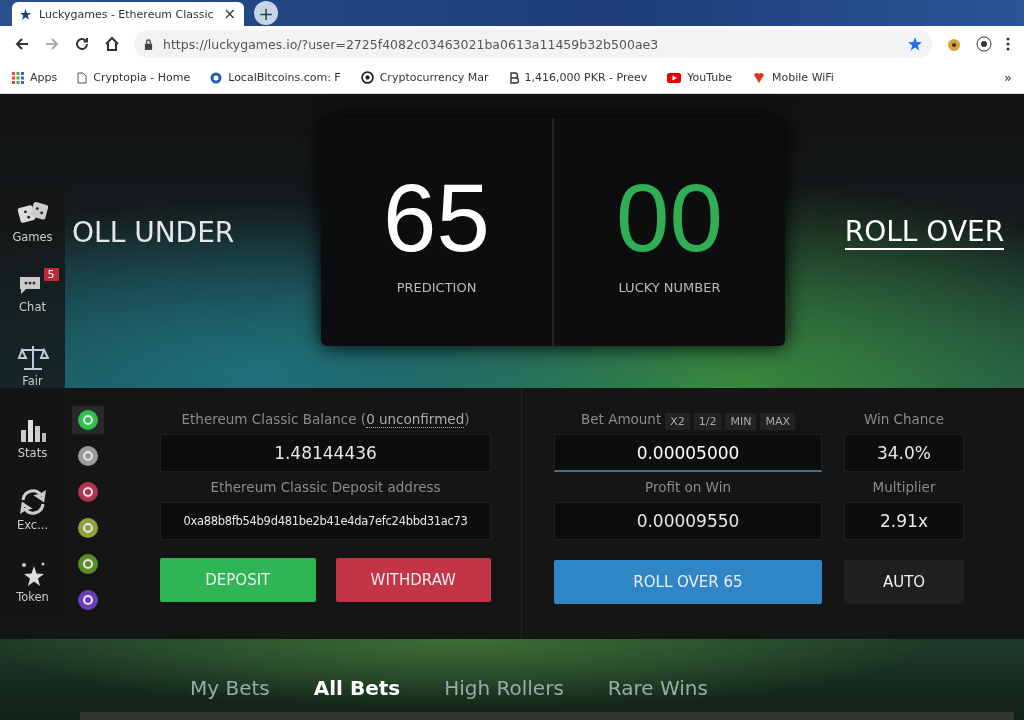 This screenshot has height=720, width=1024. What do you see at coordinates (688, 521) in the screenshot?
I see `profit-field: 0.00009550` at bounding box center [688, 521].